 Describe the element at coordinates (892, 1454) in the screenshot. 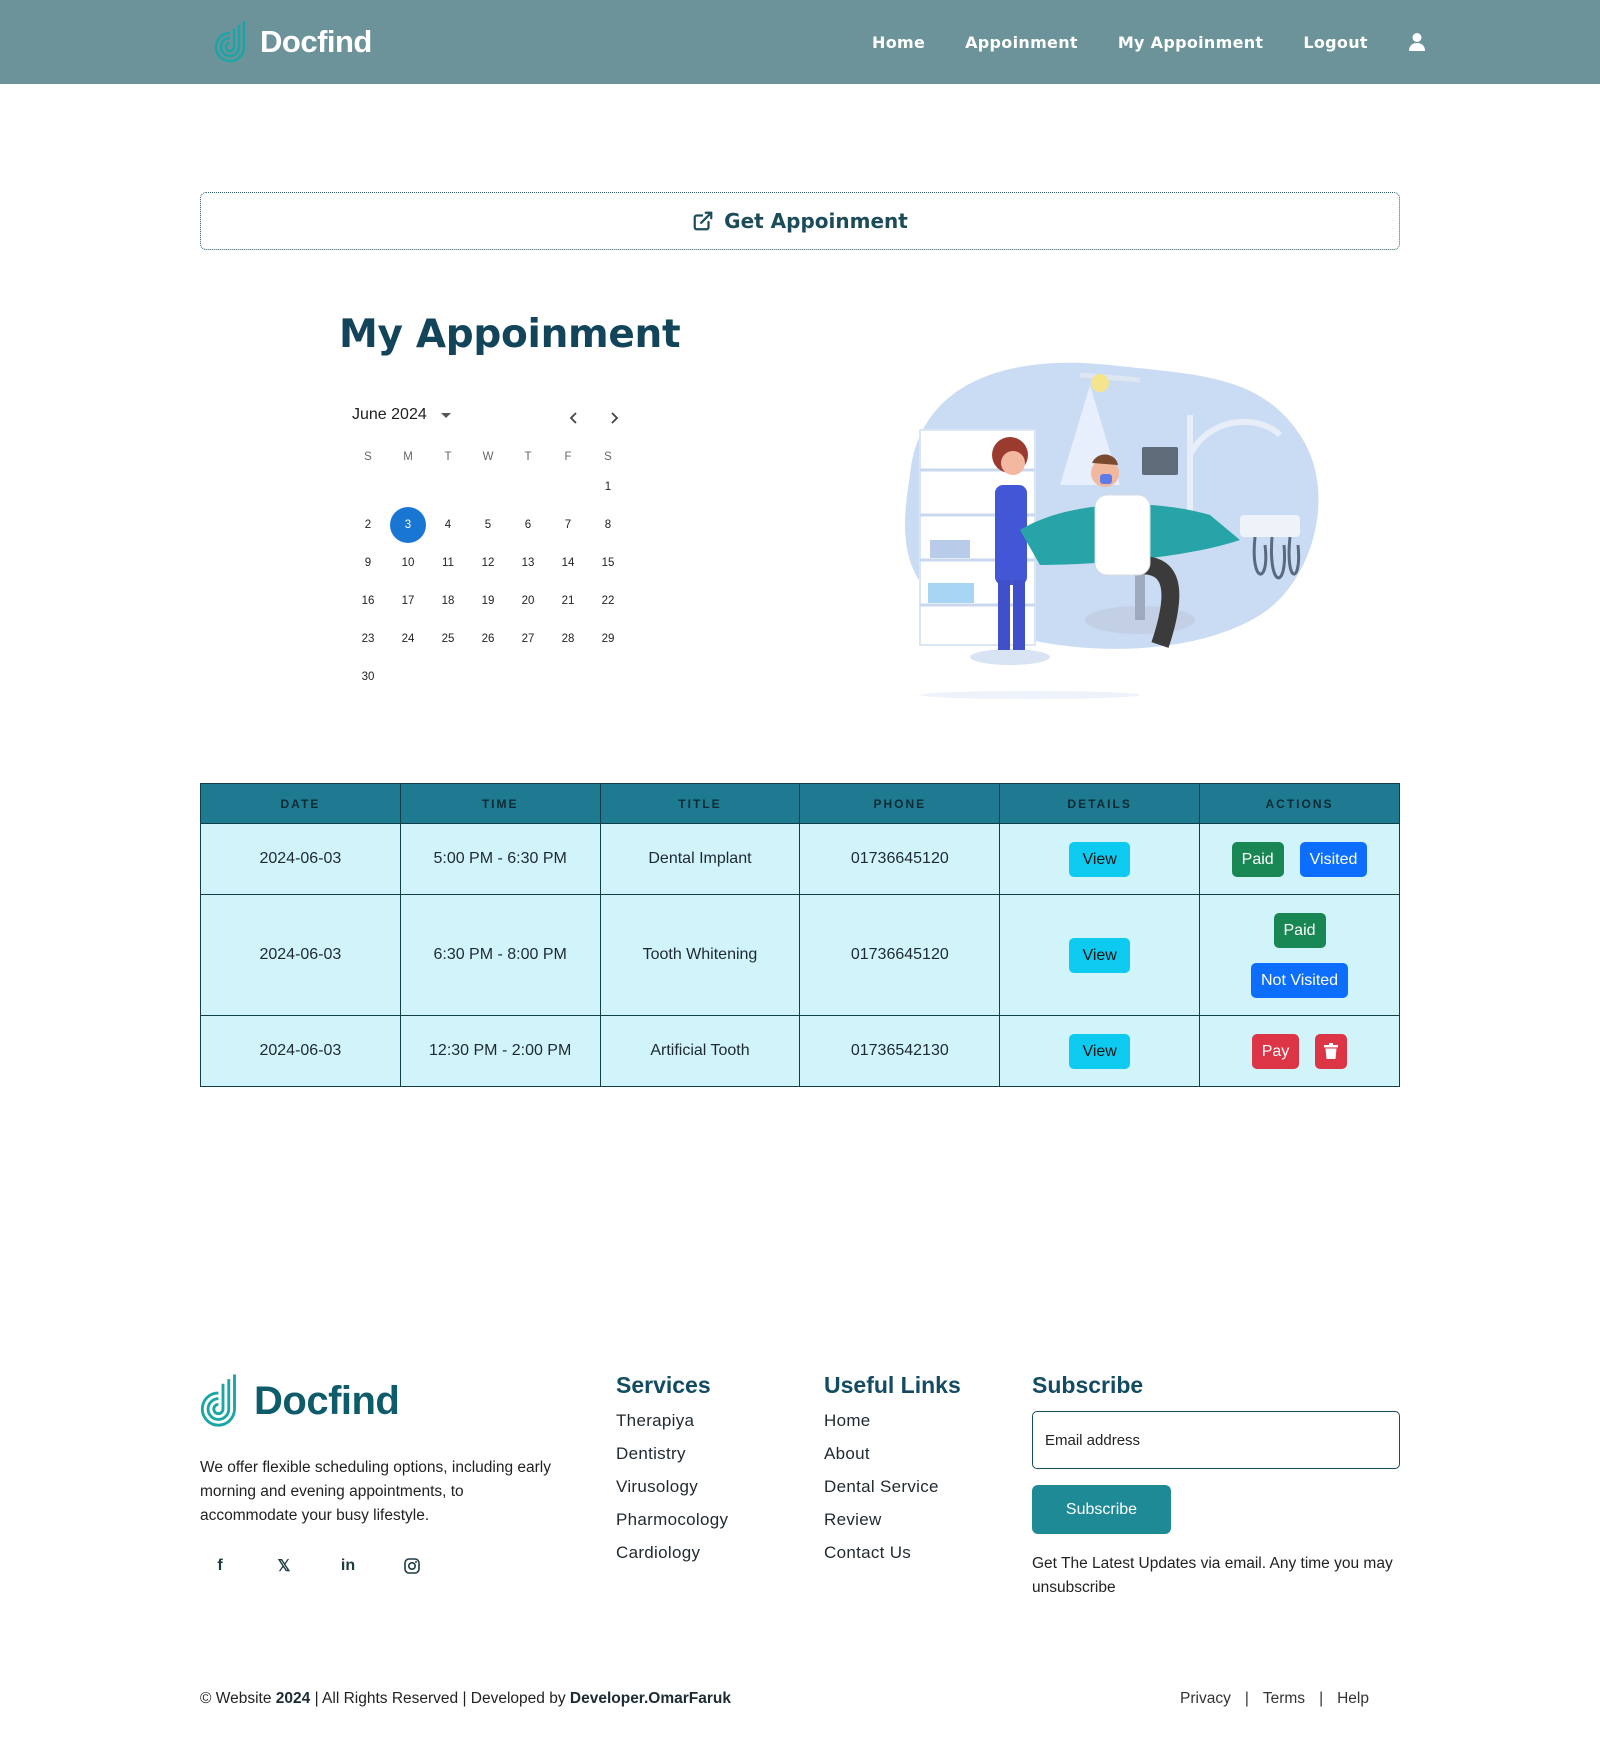

I see `useful-link: About` at that location.